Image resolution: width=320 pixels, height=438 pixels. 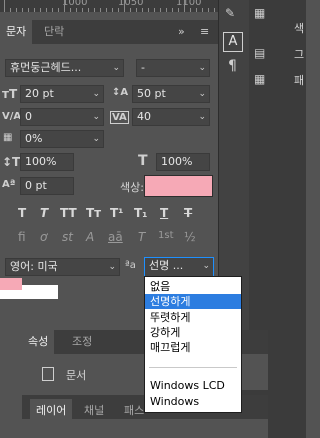 What do you see at coordinates (48, 374) in the screenshot?
I see `document-icon` at bounding box center [48, 374].